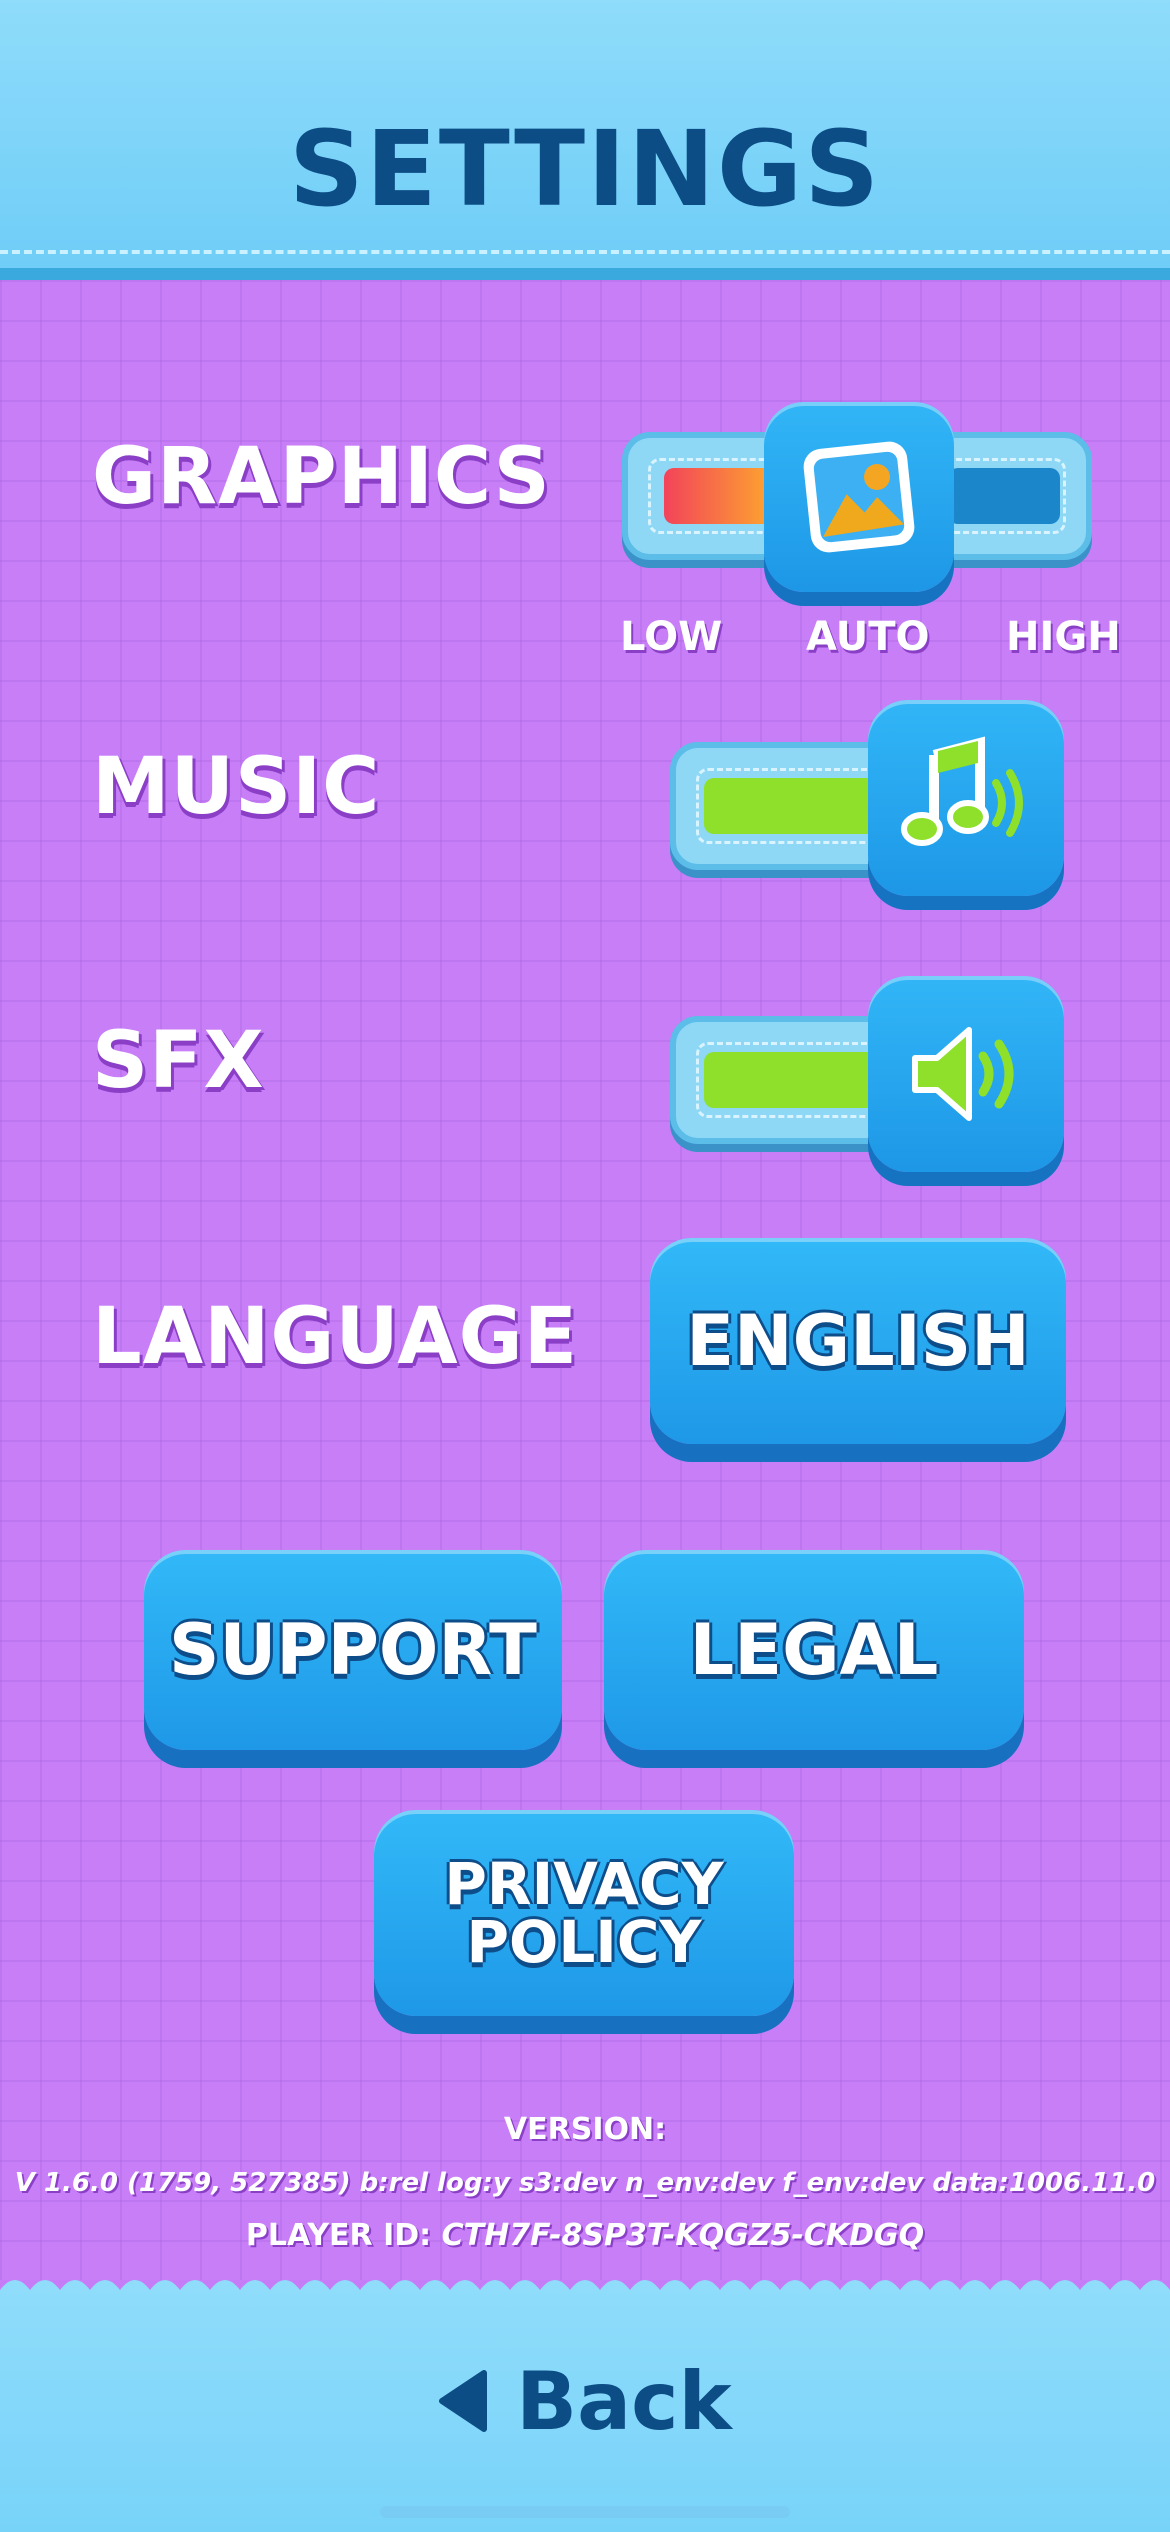 The height and width of the screenshot is (2532, 1170). I want to click on language-value: ENGLISH, so click(858, 1341).